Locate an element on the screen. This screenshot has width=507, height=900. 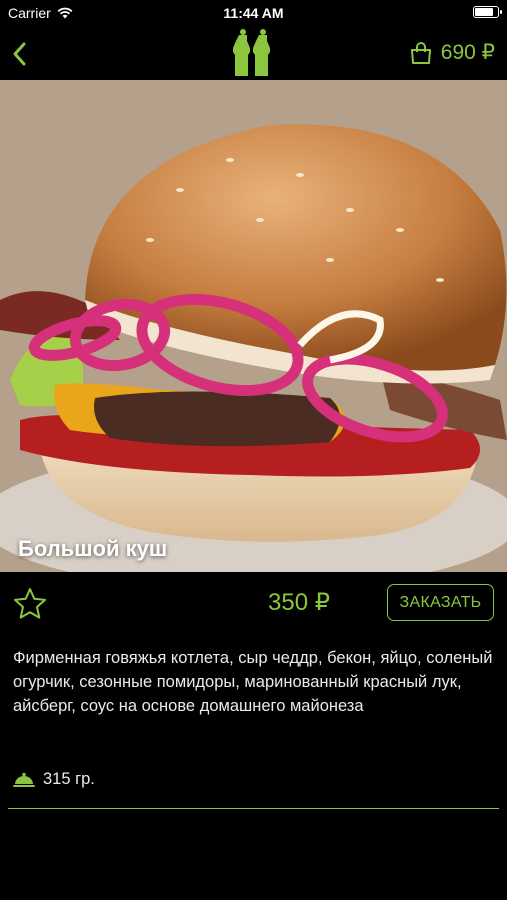
nav-bar: 690 ₽ is located at coordinates (253, 54).